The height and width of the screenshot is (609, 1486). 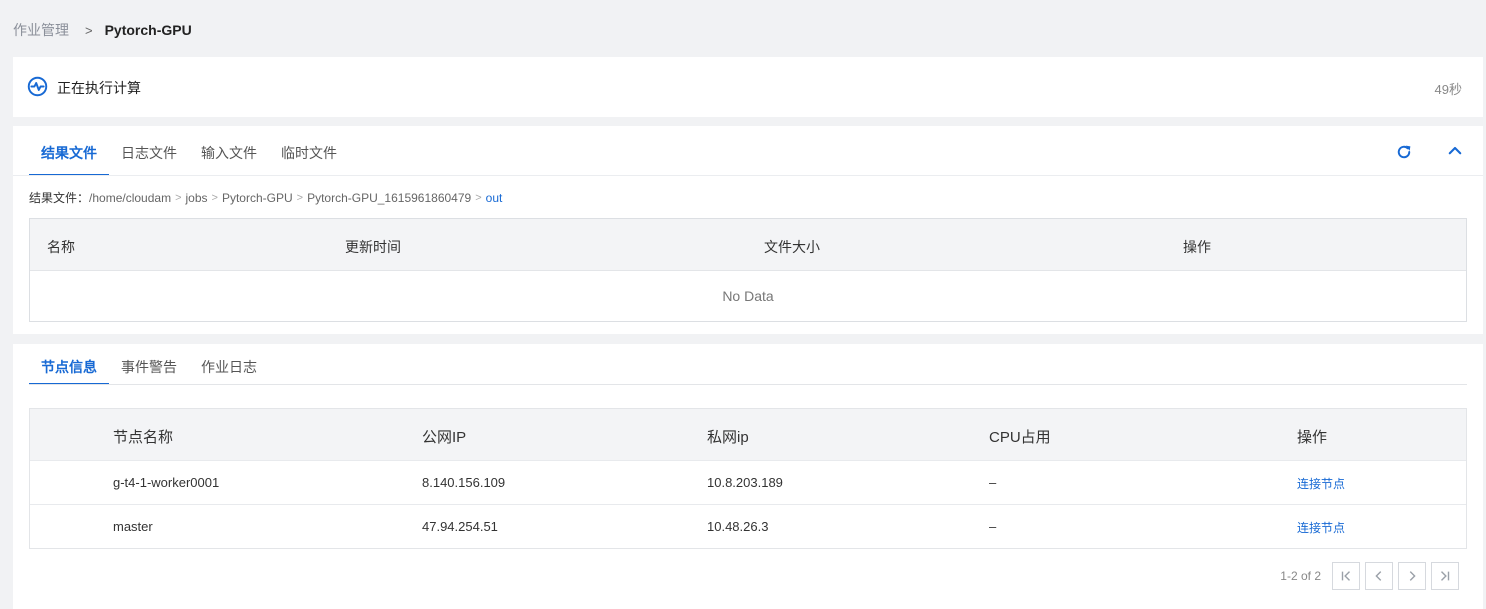 What do you see at coordinates (99, 88) in the screenshot?
I see `job-status-text: 正在执行计算` at bounding box center [99, 88].